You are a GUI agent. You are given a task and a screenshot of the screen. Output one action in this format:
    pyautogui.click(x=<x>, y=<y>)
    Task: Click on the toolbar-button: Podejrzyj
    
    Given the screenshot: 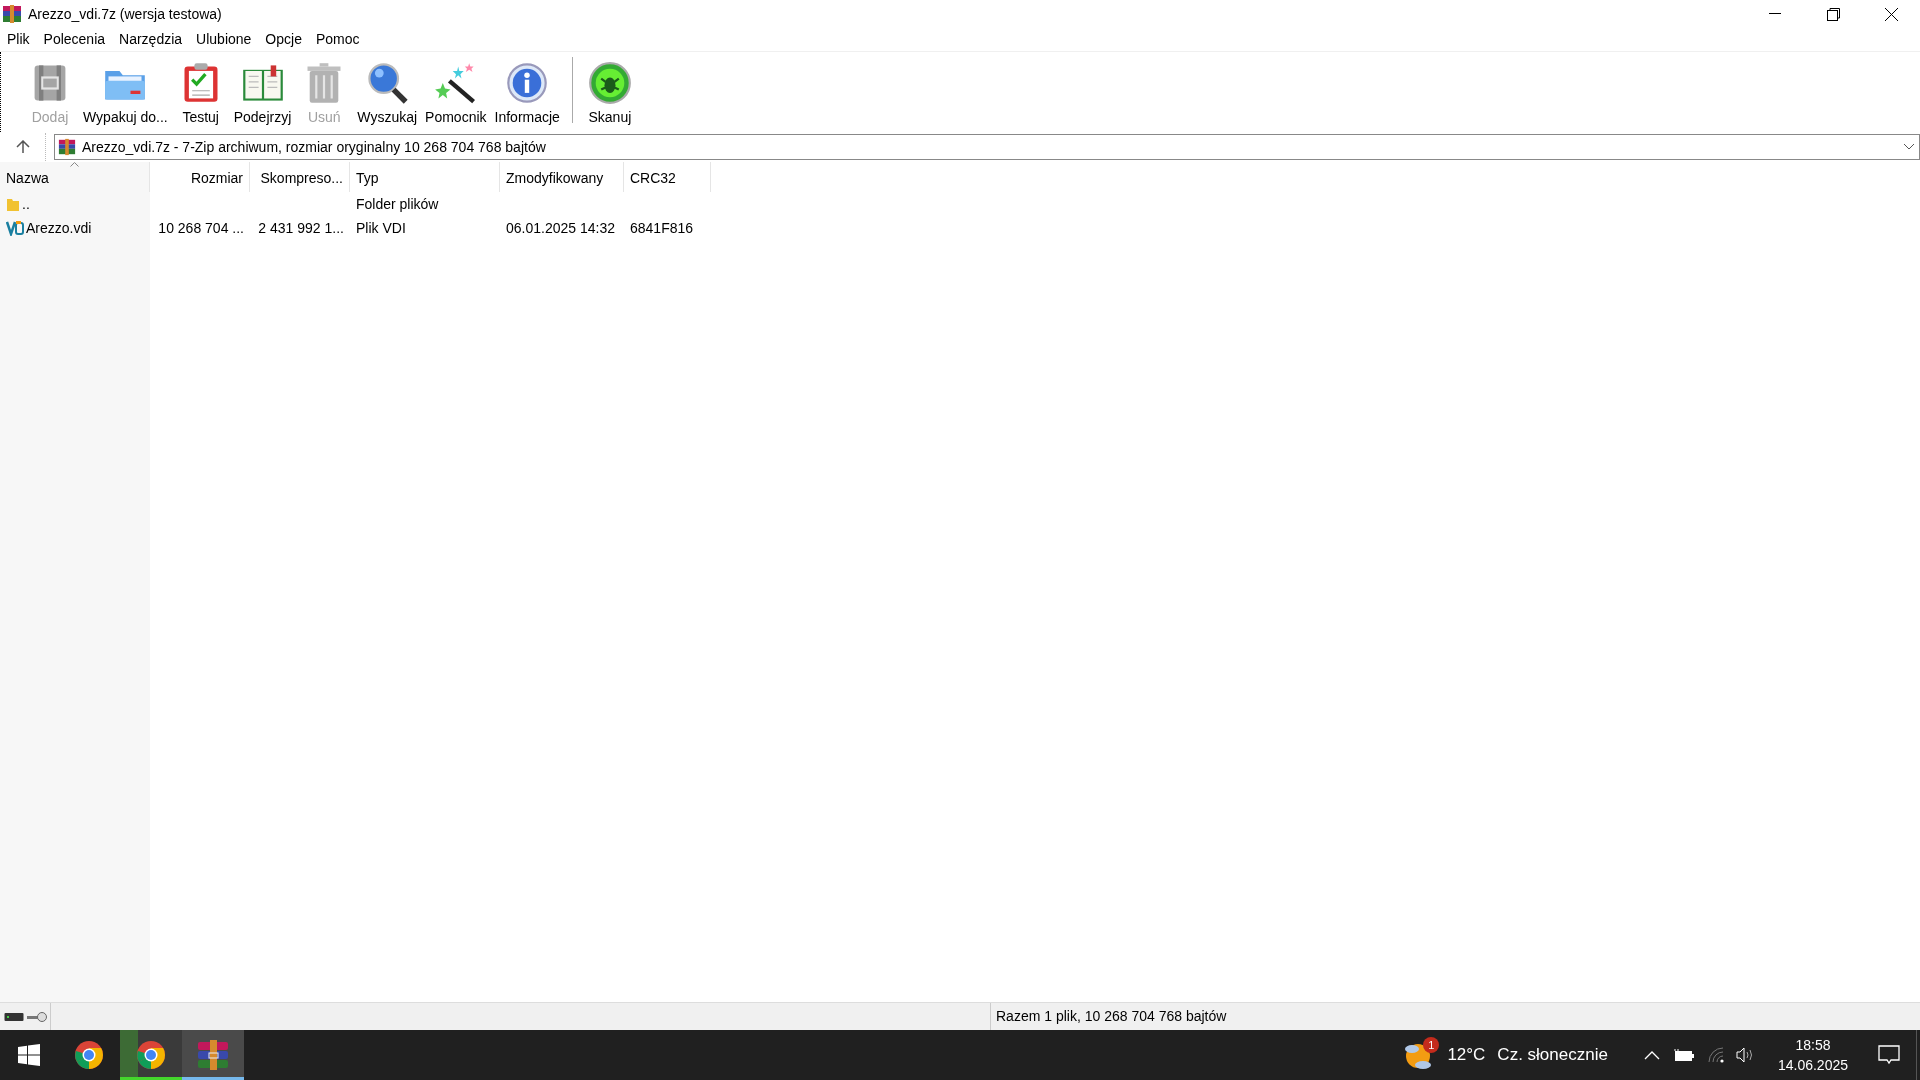 What is the action you would take?
    pyautogui.click(x=262, y=94)
    